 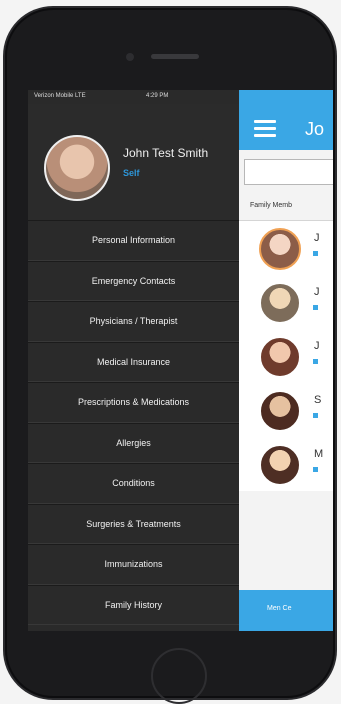 What do you see at coordinates (265, 128) in the screenshot?
I see `hamburger-menu-icon` at bounding box center [265, 128].